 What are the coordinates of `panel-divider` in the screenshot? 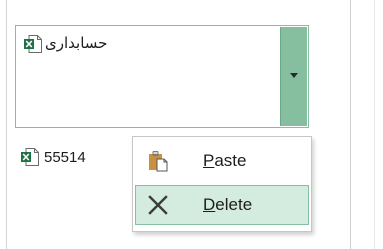 It's located at (350, 124).